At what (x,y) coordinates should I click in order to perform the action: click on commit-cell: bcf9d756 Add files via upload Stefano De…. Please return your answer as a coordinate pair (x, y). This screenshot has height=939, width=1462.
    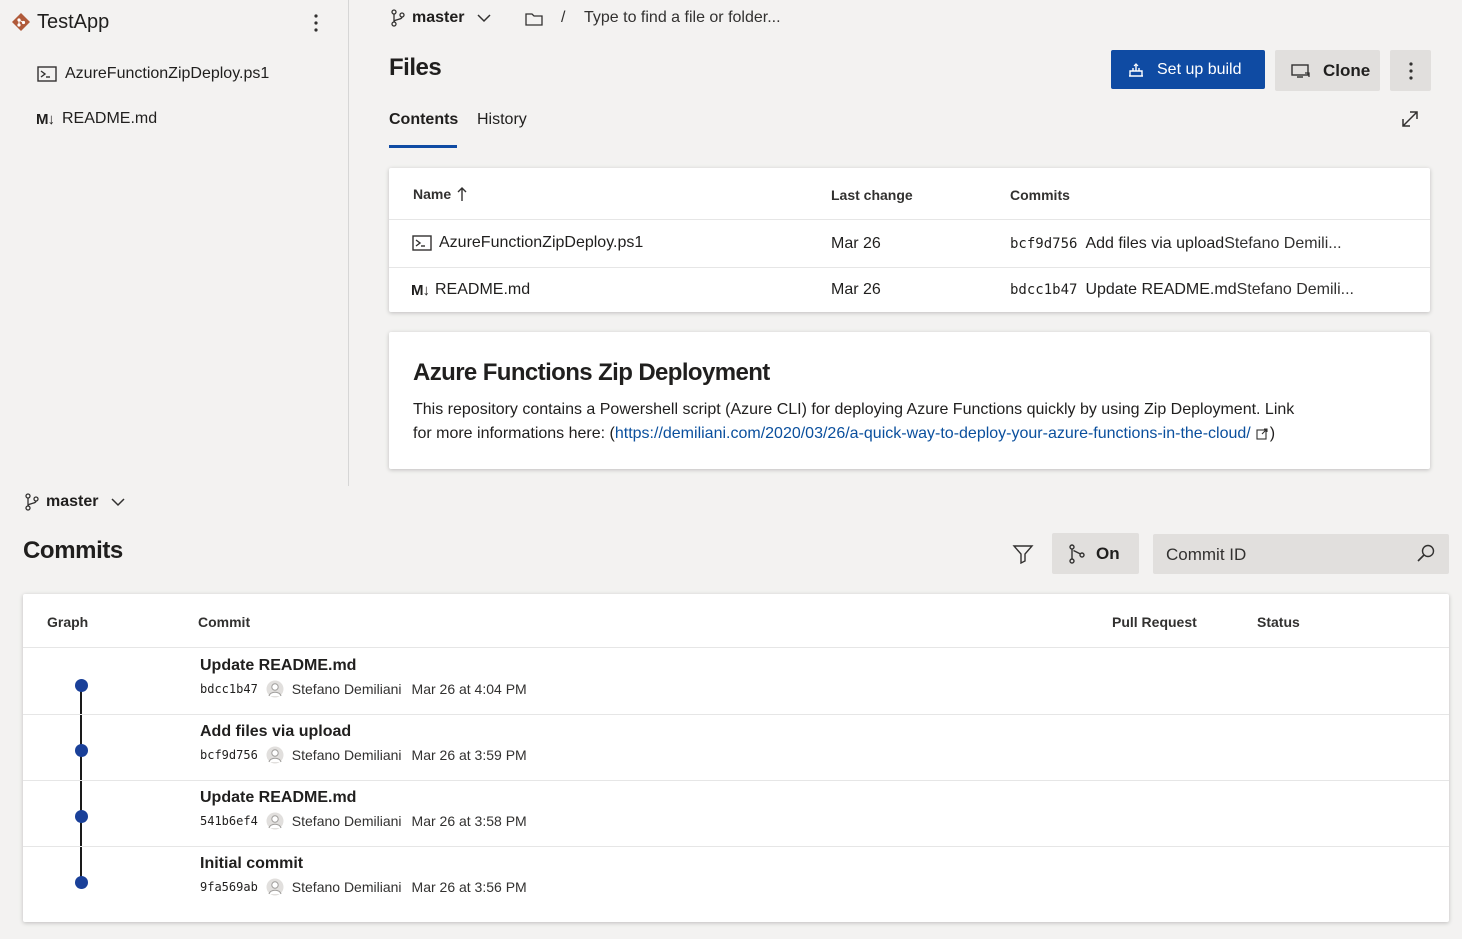
    Looking at the image, I should click on (1176, 244).